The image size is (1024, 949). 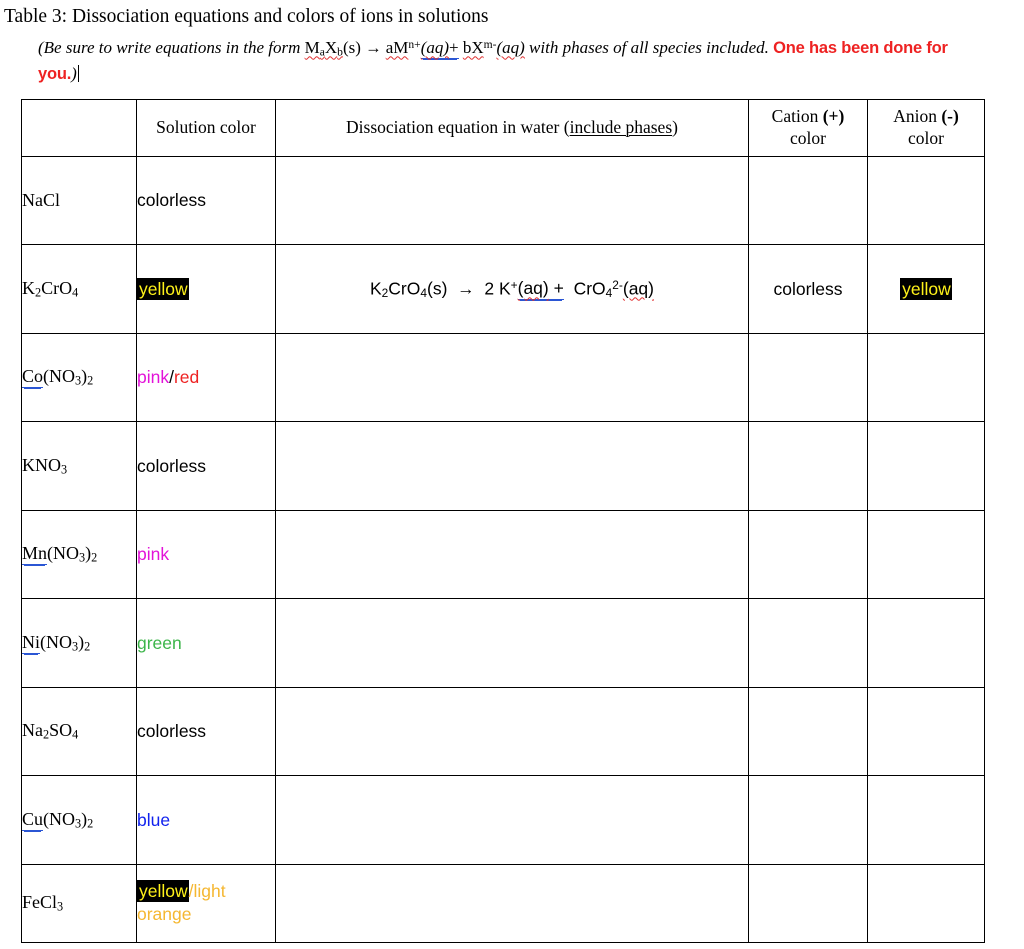 I want to click on equation-mnno32, so click(x=512, y=554).